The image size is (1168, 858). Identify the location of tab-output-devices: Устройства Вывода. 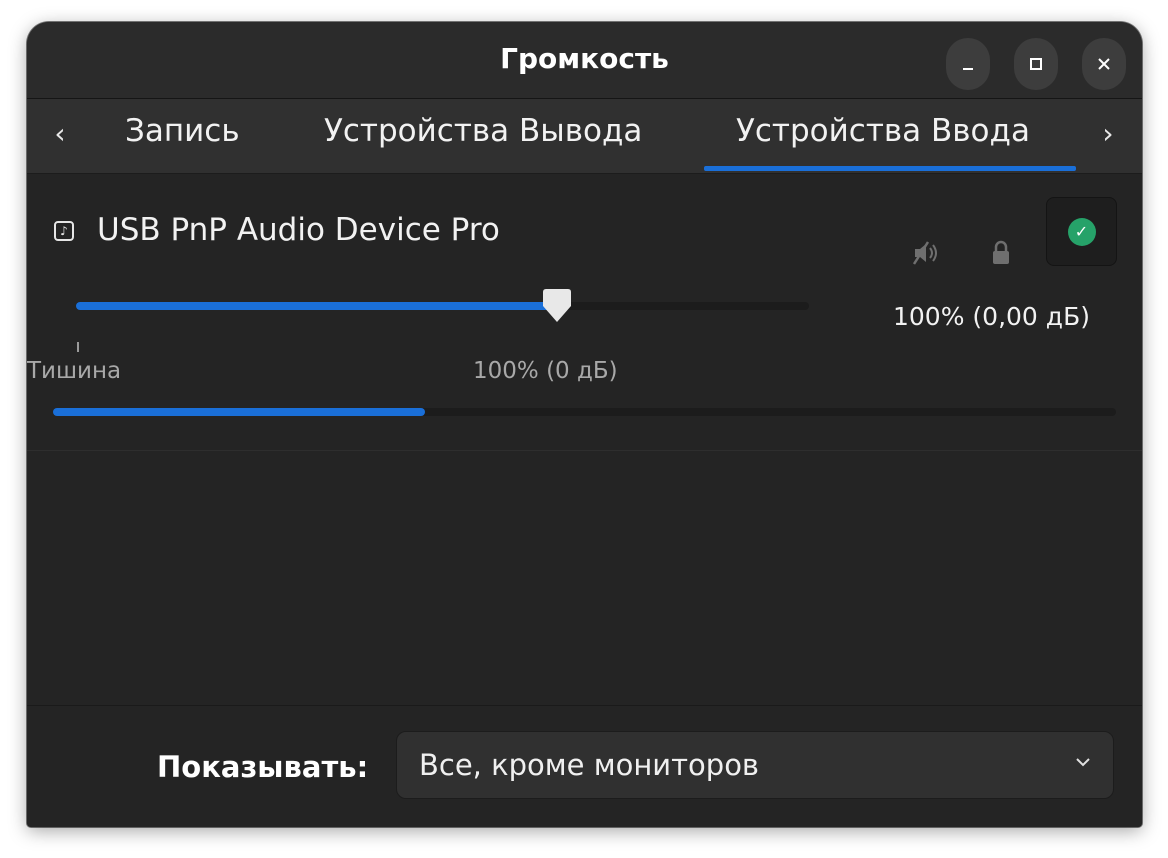
(483, 131).